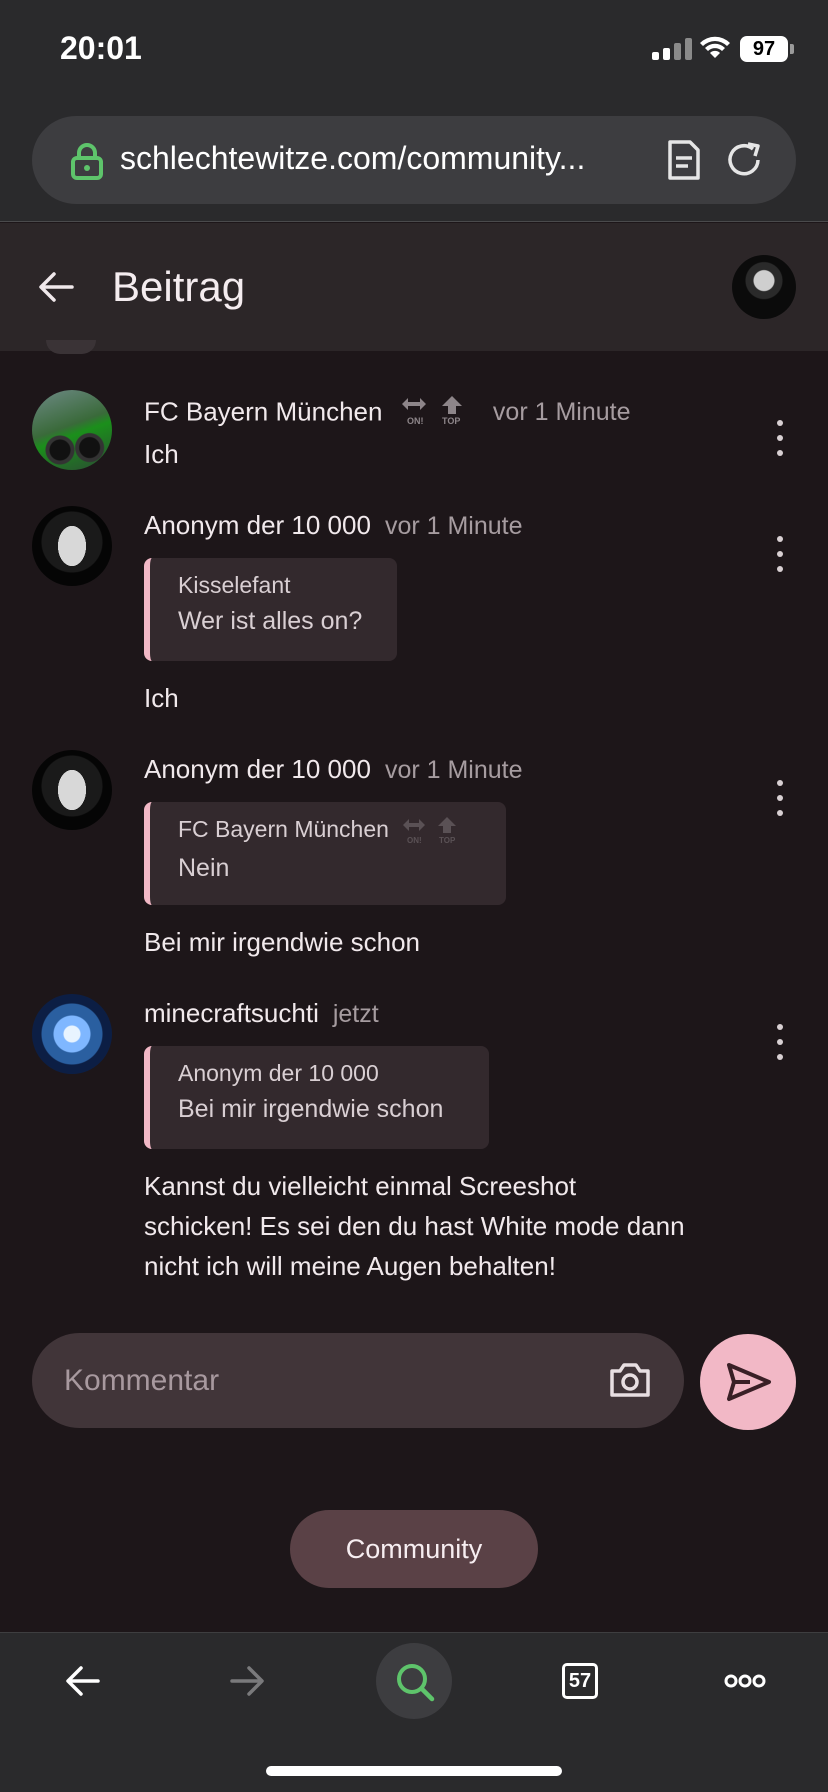 Image resolution: width=828 pixels, height=1792 pixels. I want to click on send-icon, so click(749, 1382).